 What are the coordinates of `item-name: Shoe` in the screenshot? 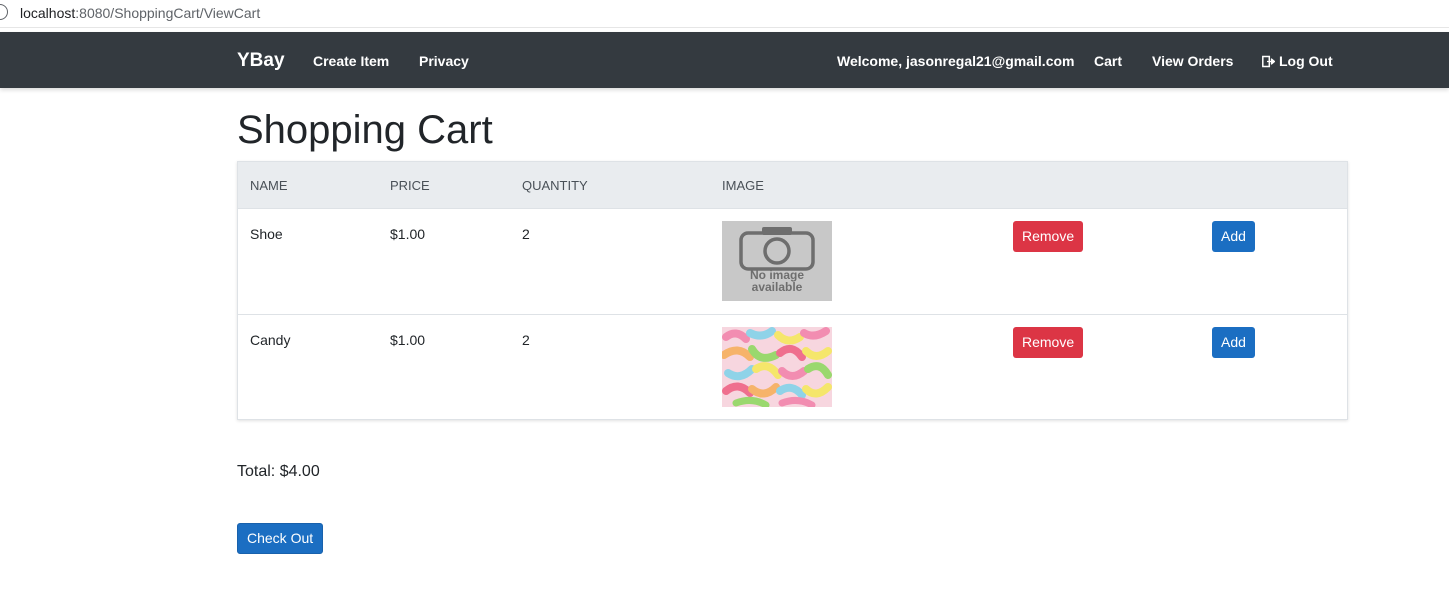 It's located at (266, 234).